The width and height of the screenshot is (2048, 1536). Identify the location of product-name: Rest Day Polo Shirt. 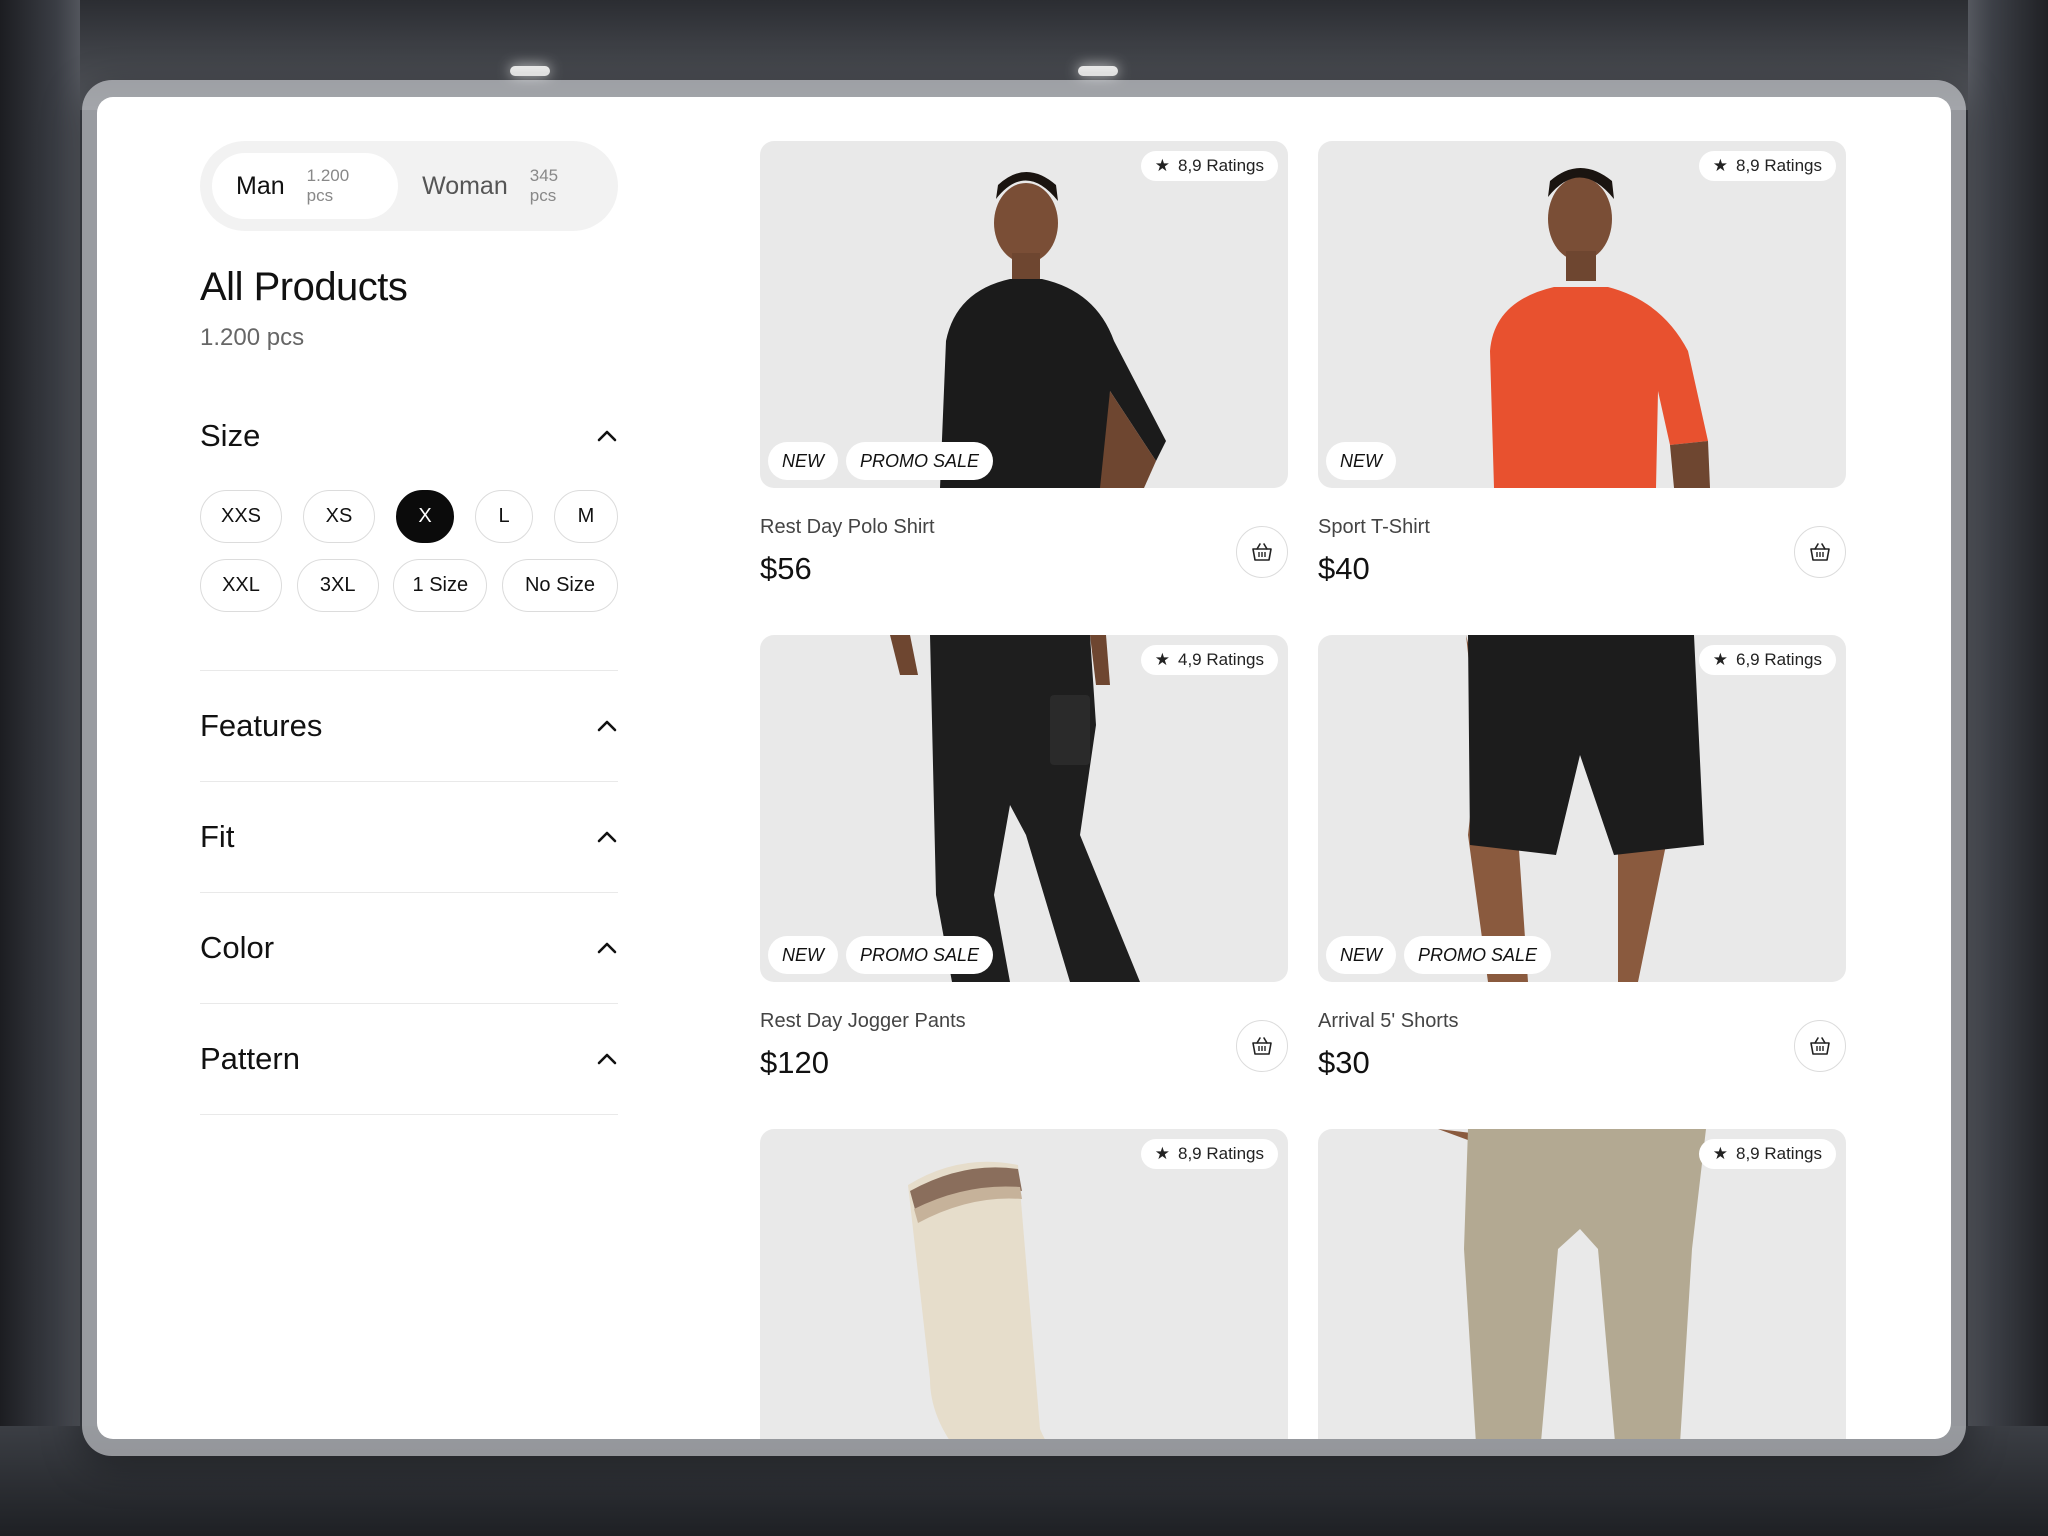
(1024, 527).